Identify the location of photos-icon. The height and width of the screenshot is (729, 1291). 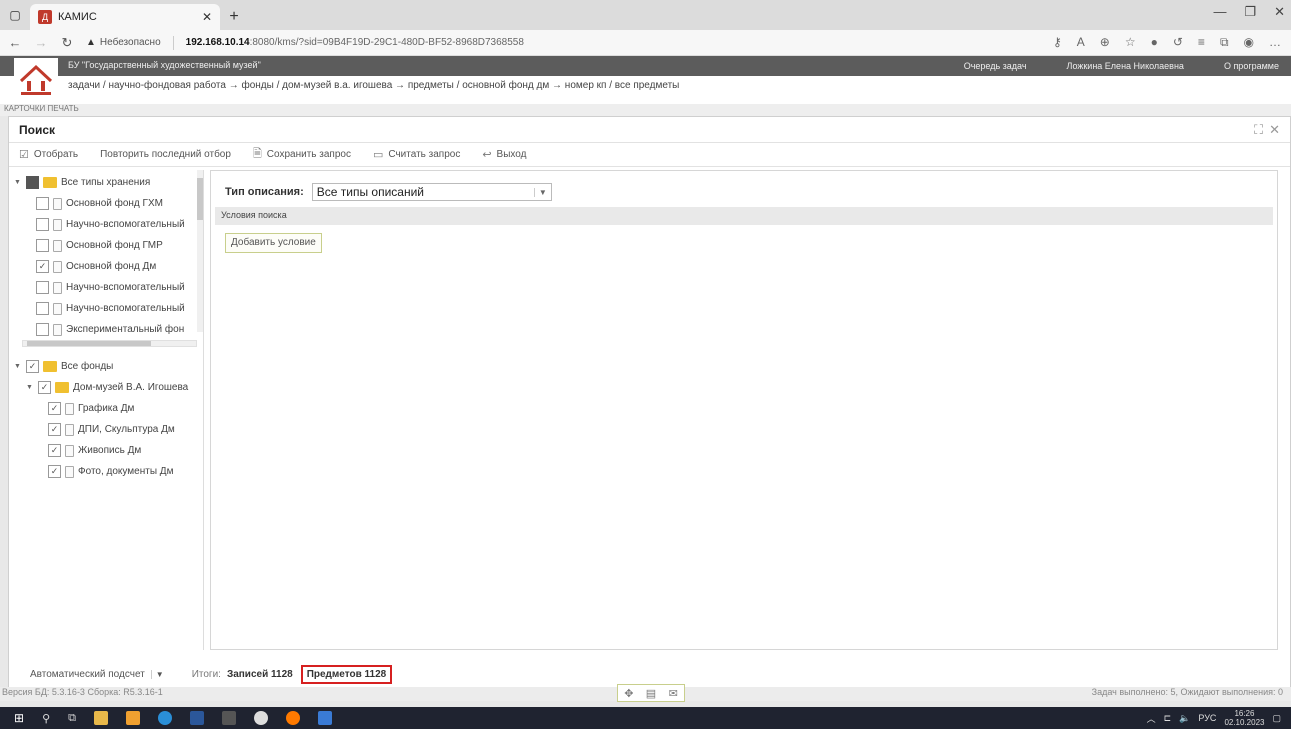
(324, 718).